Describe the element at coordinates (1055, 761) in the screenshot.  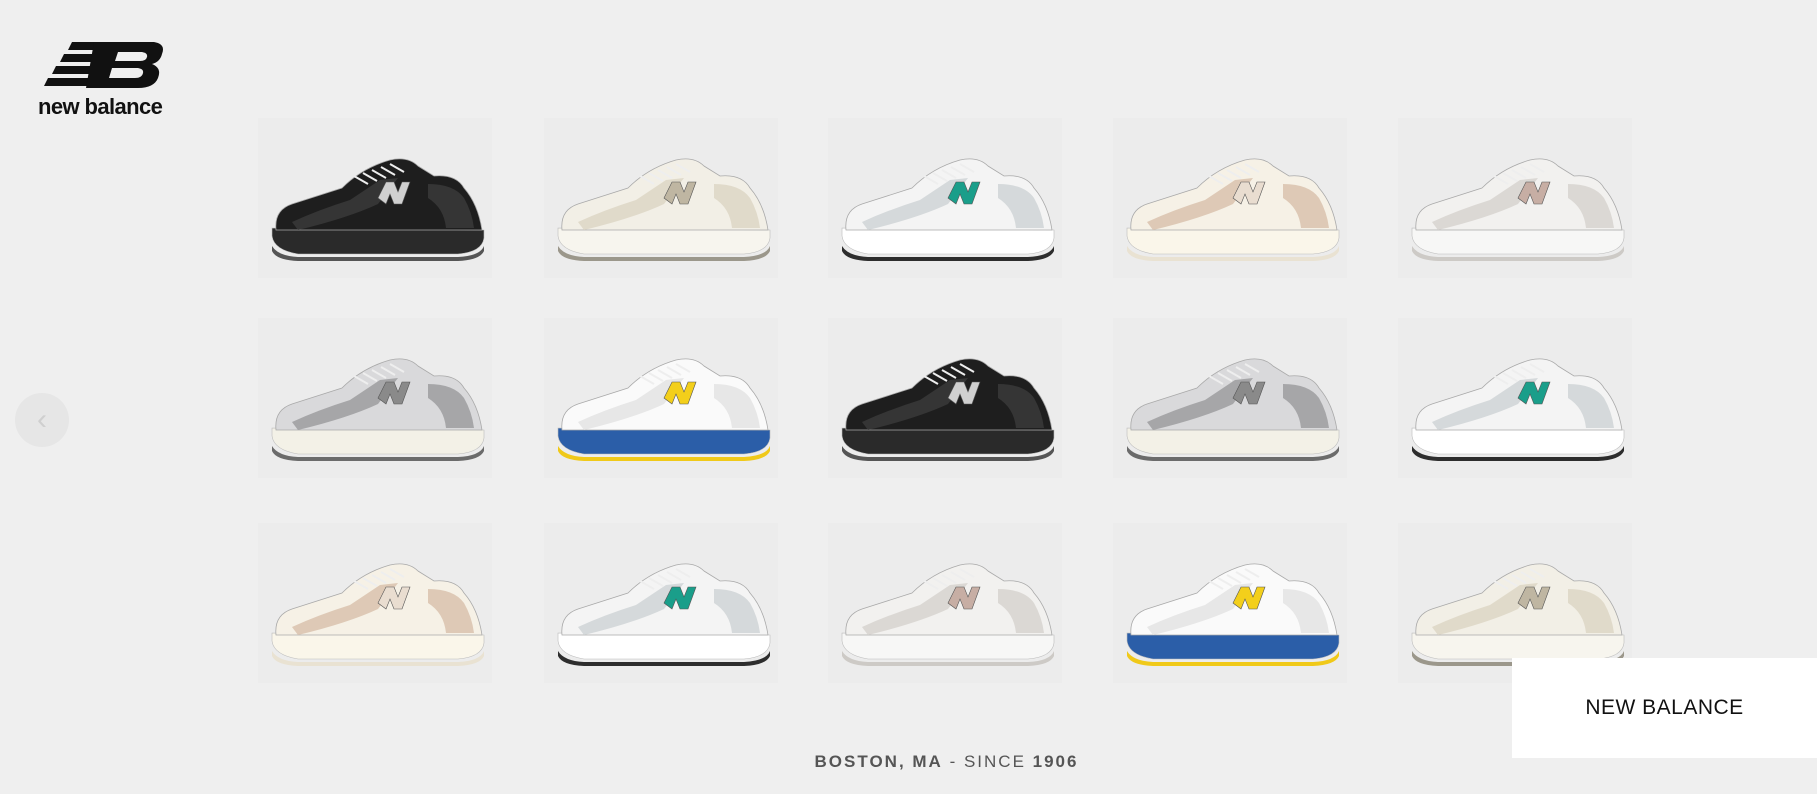
I see `footer-year: 1906` at that location.